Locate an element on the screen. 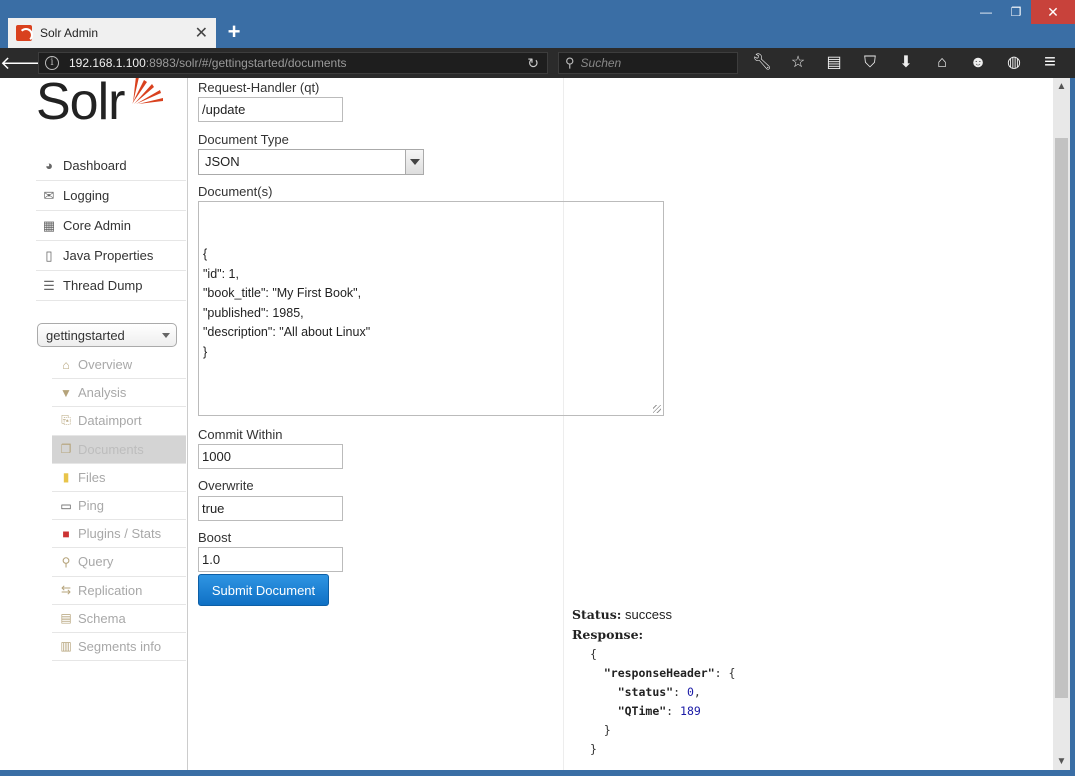 This screenshot has width=1075, height=776. core-nav-label: Ping is located at coordinates (91, 506).